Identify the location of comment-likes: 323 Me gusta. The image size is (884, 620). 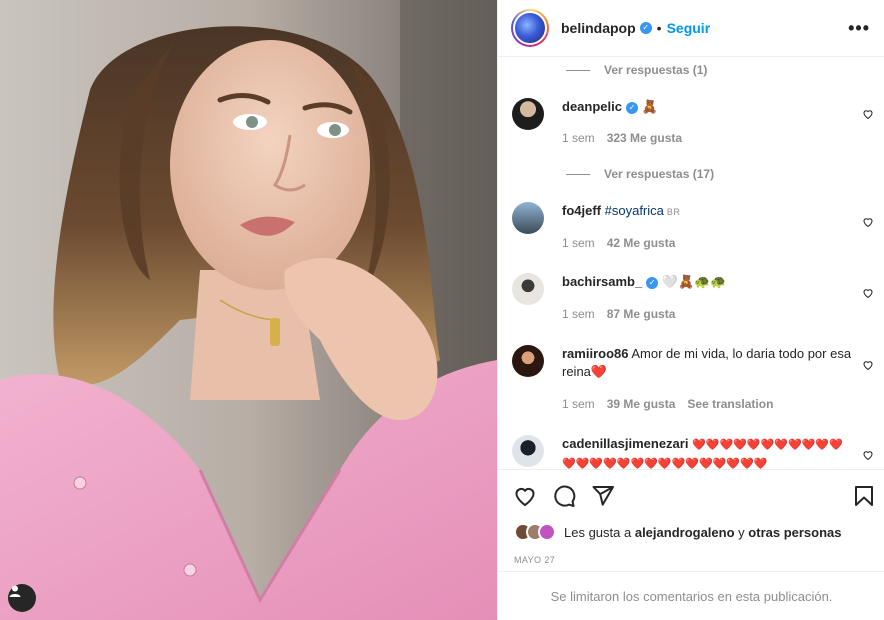
(644, 138).